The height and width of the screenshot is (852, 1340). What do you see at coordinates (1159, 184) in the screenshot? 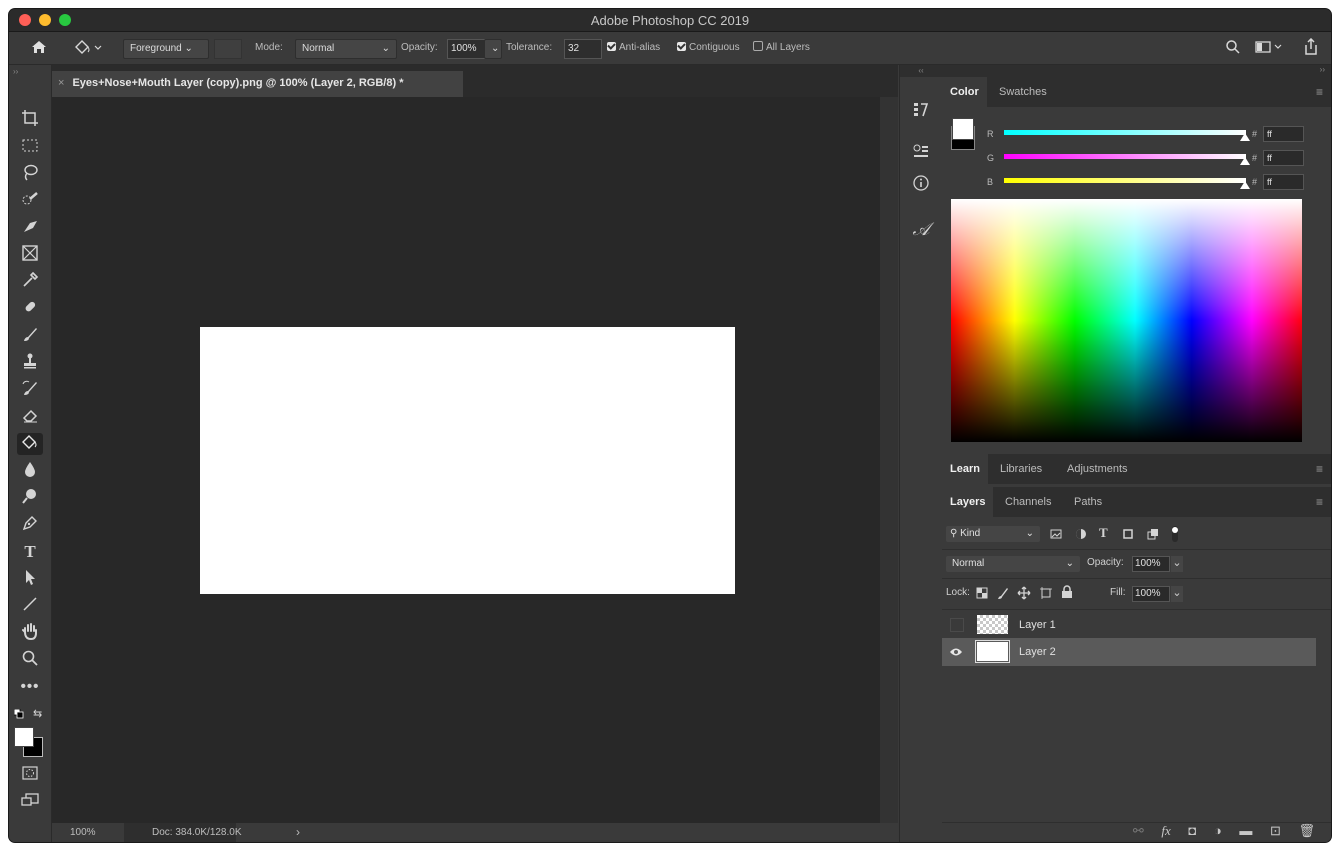
I see `color-slider-b: B # ff` at bounding box center [1159, 184].